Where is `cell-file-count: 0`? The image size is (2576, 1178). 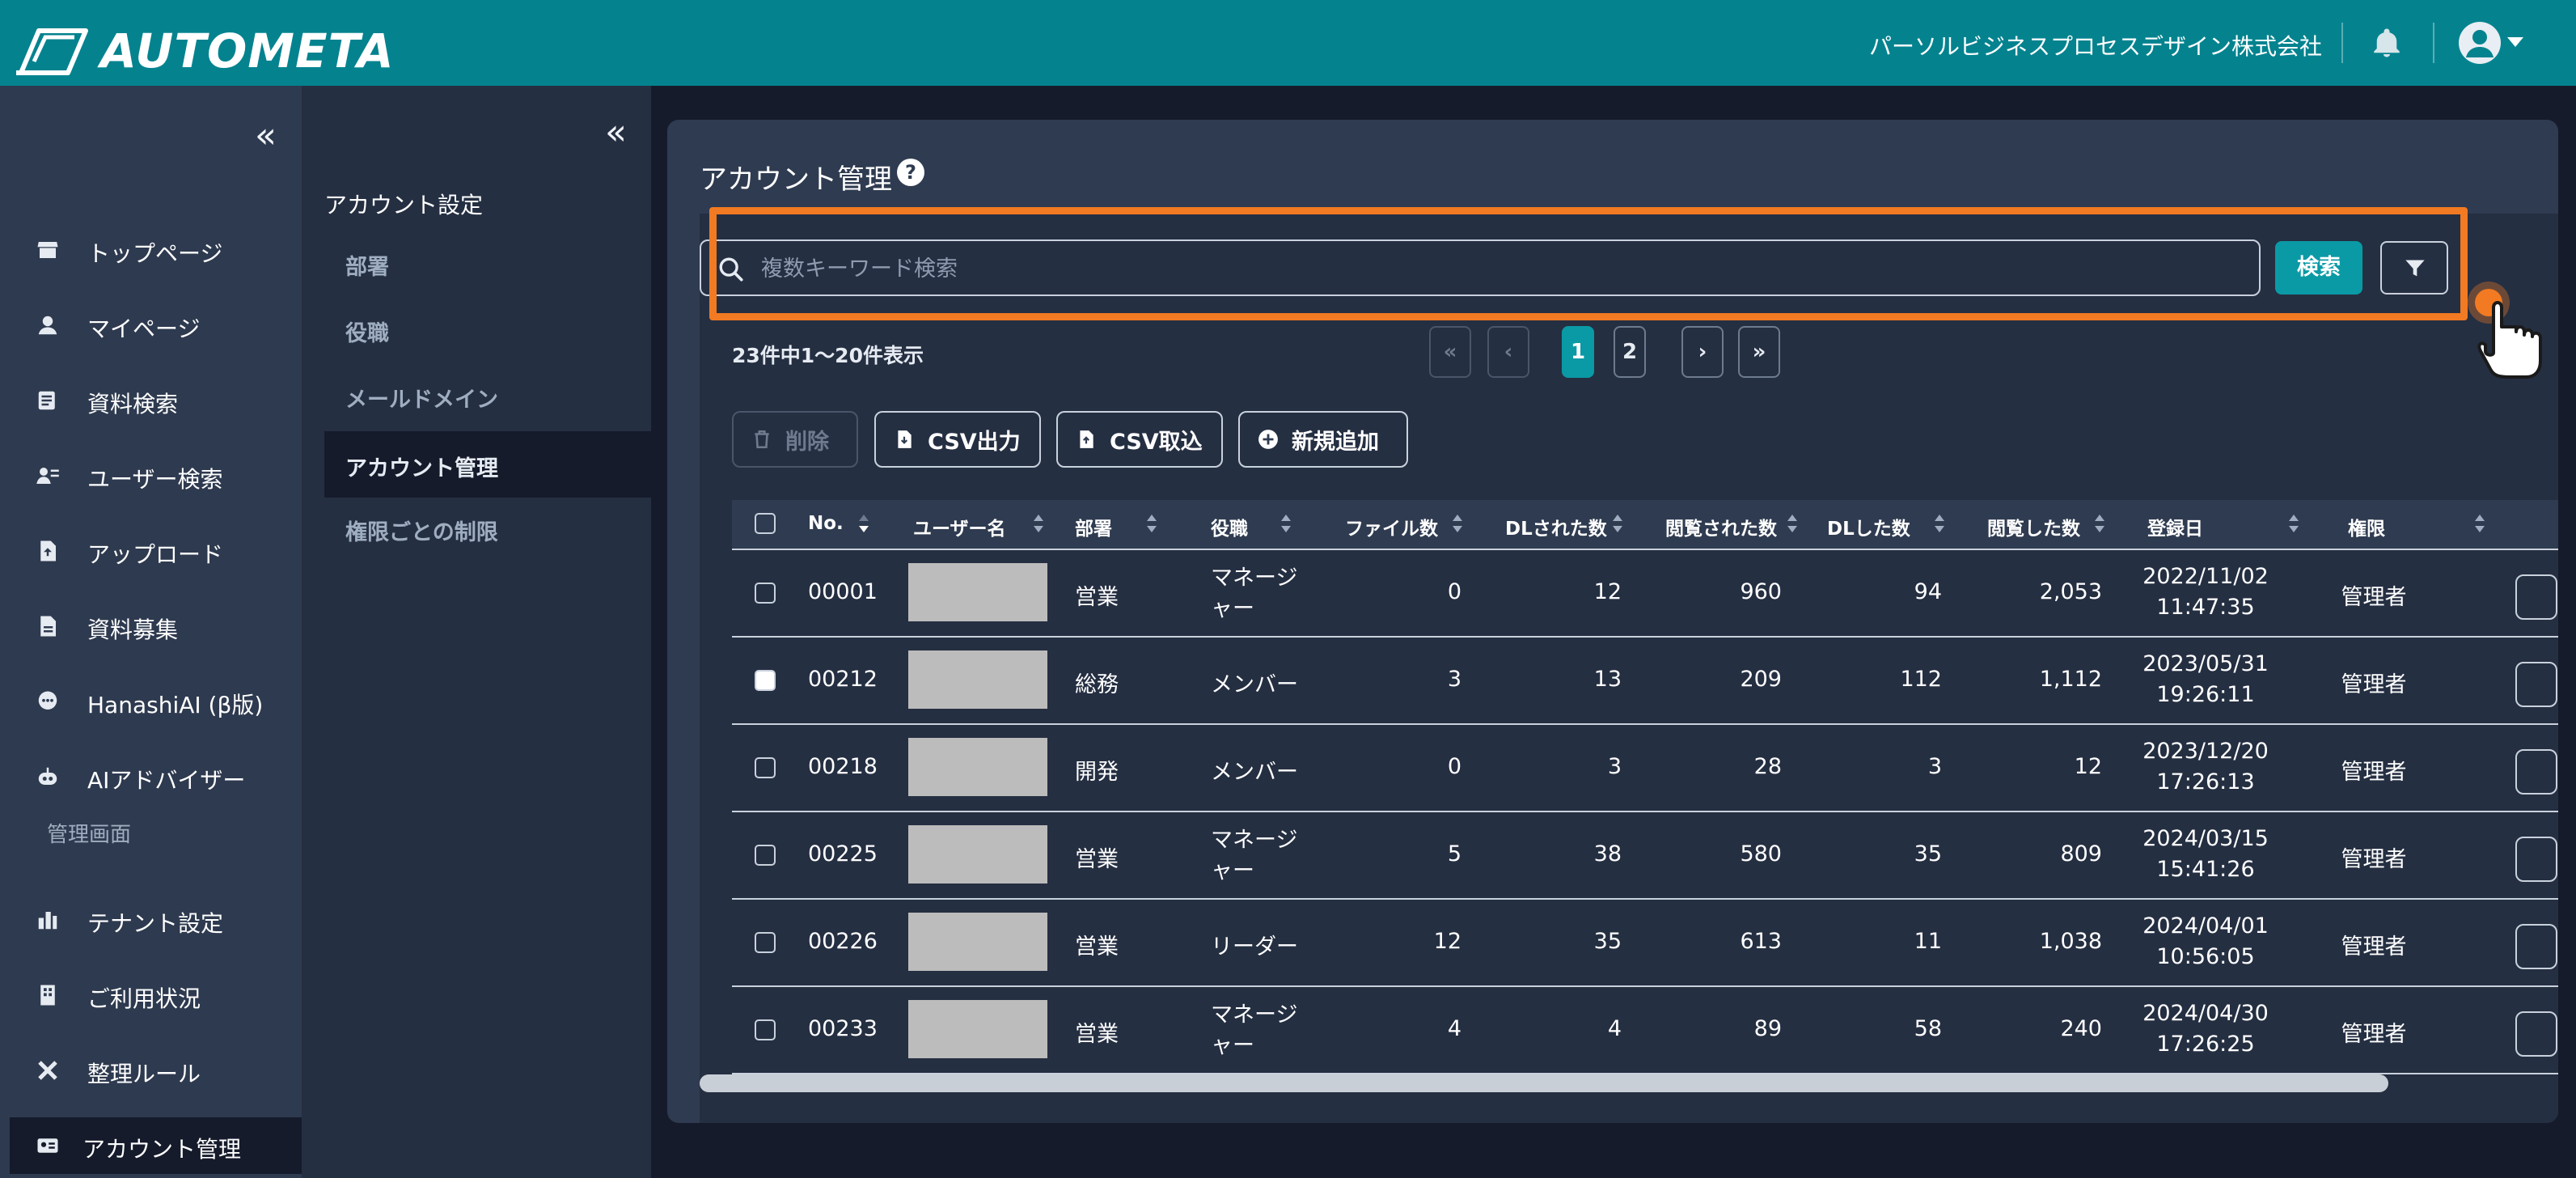 cell-file-count: 0 is located at coordinates (1454, 766).